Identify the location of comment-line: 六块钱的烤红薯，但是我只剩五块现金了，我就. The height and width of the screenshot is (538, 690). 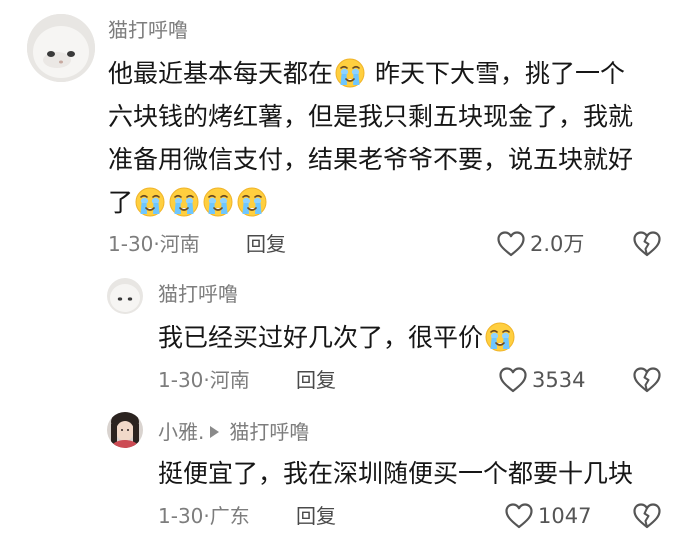
(371, 116).